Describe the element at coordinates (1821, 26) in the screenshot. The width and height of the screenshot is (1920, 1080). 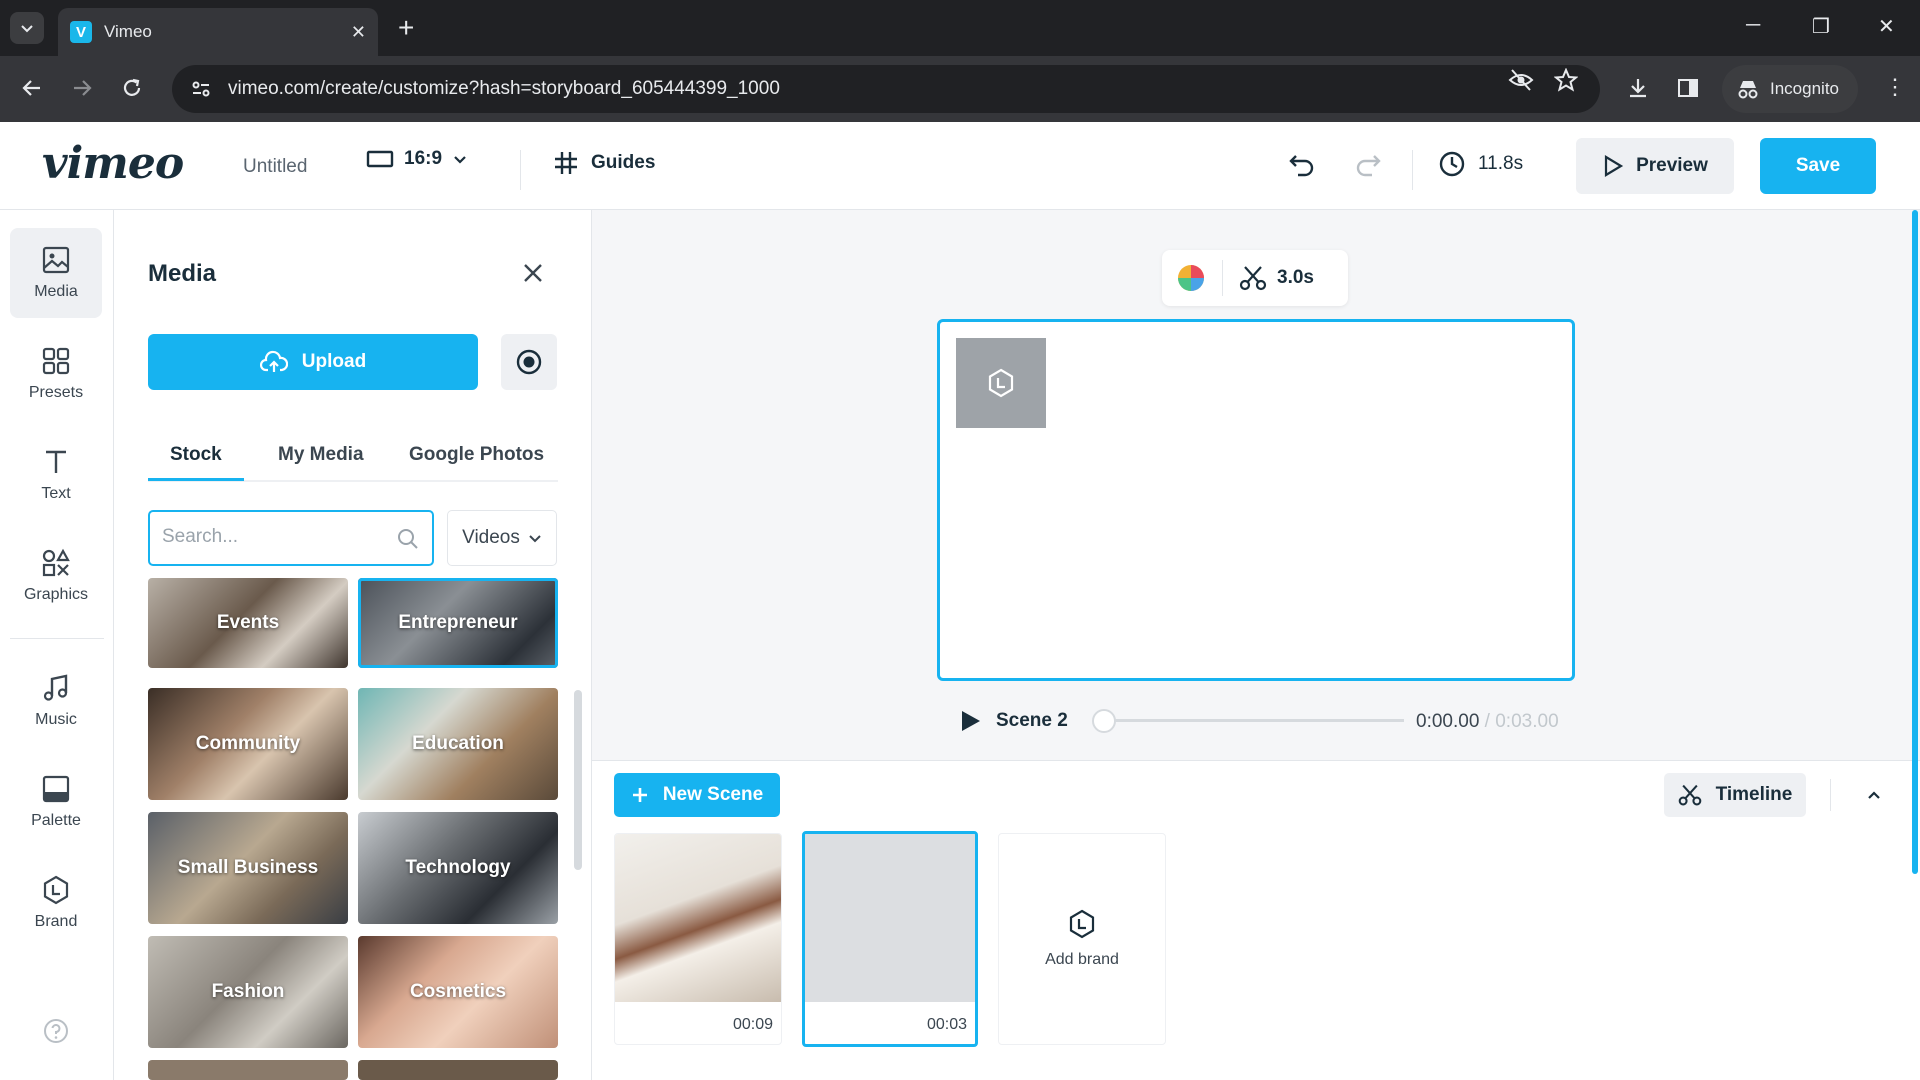
I see `restore-icon: ❐` at that location.